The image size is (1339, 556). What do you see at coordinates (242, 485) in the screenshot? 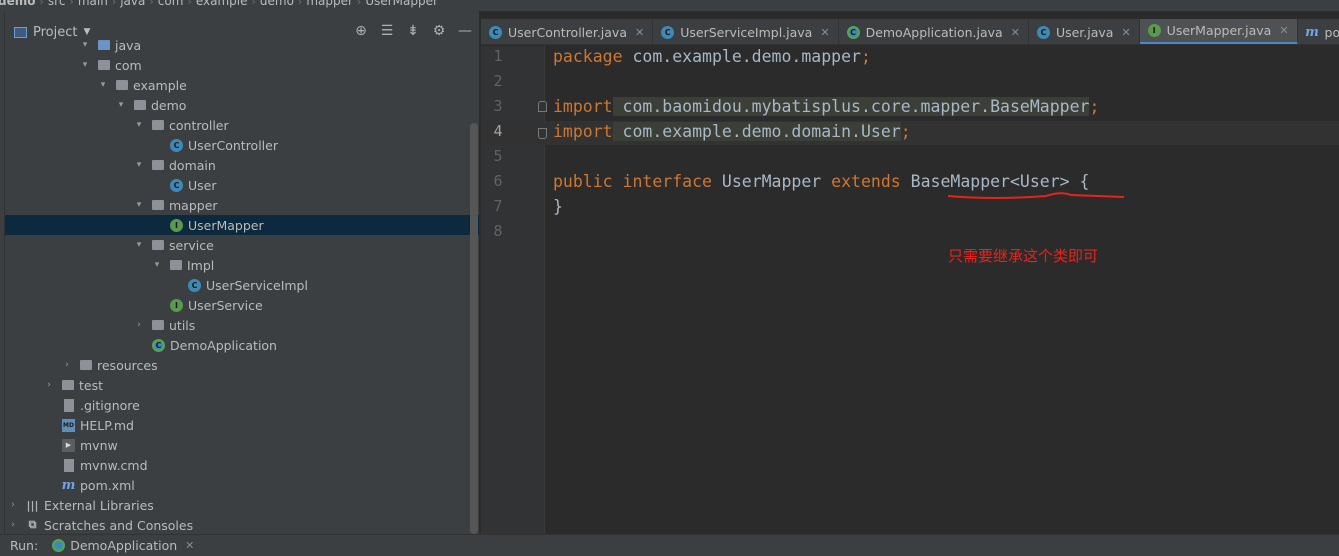
I see `tree-item-pom-xml: ›mpom.xml` at bounding box center [242, 485].